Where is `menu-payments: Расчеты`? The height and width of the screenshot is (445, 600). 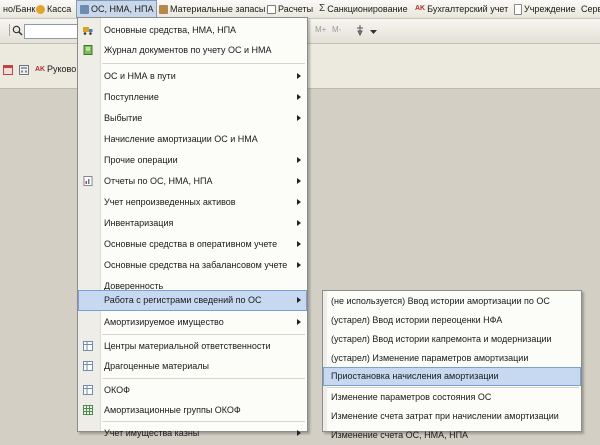
menu-payments: Расчеты is located at coordinates (290, 9).